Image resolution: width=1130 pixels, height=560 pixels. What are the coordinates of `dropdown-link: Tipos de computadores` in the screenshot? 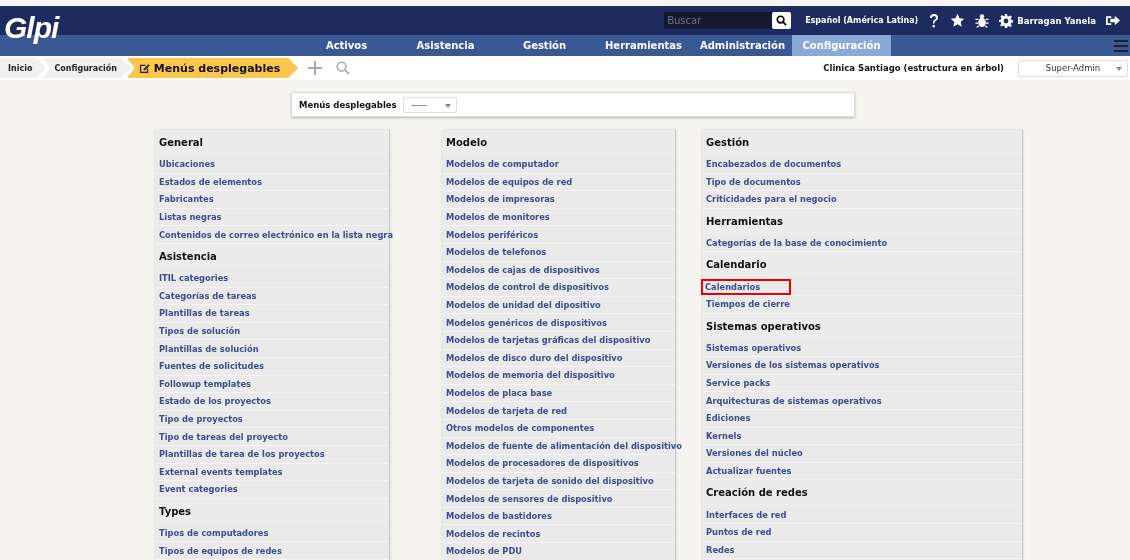 It's located at (214, 533).